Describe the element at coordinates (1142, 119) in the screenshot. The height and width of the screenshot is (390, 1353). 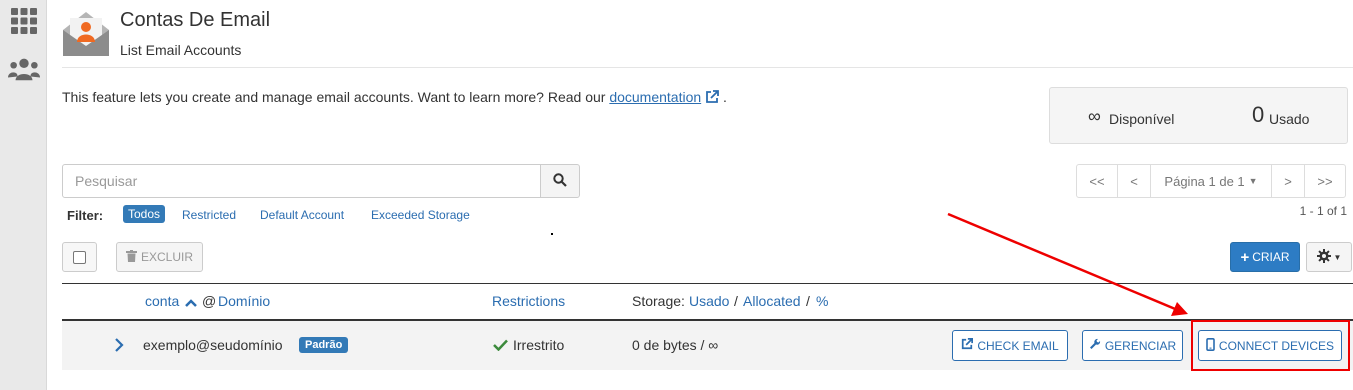
I see `available-label: Disponível` at that location.